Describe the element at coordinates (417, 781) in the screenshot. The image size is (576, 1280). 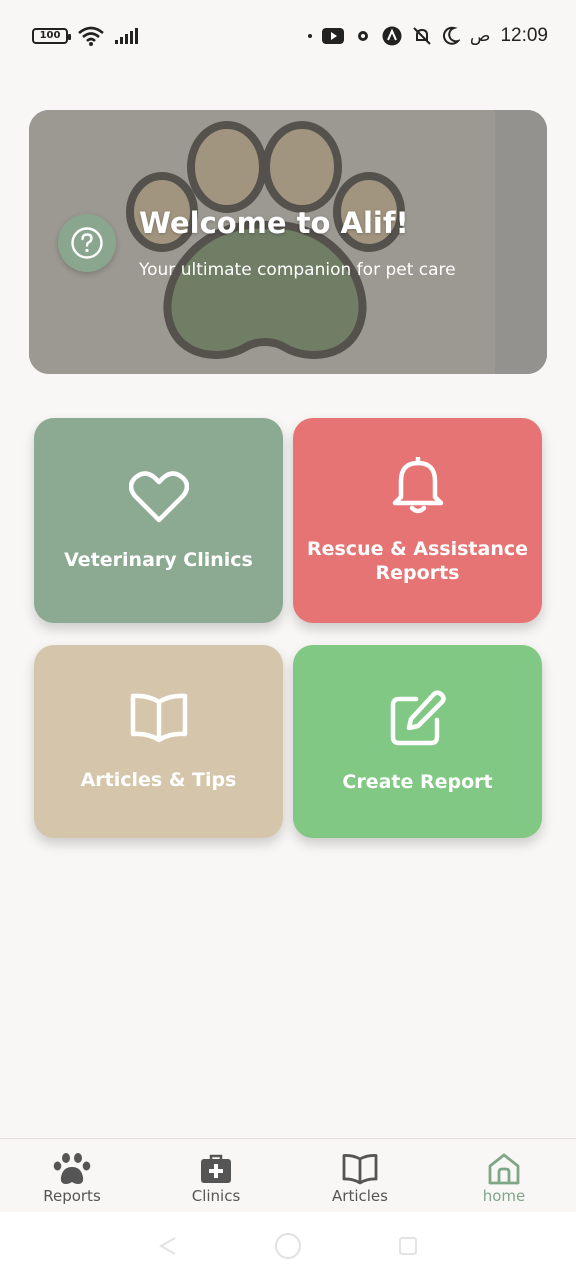
I see `create-report-label: Create Report` at that location.